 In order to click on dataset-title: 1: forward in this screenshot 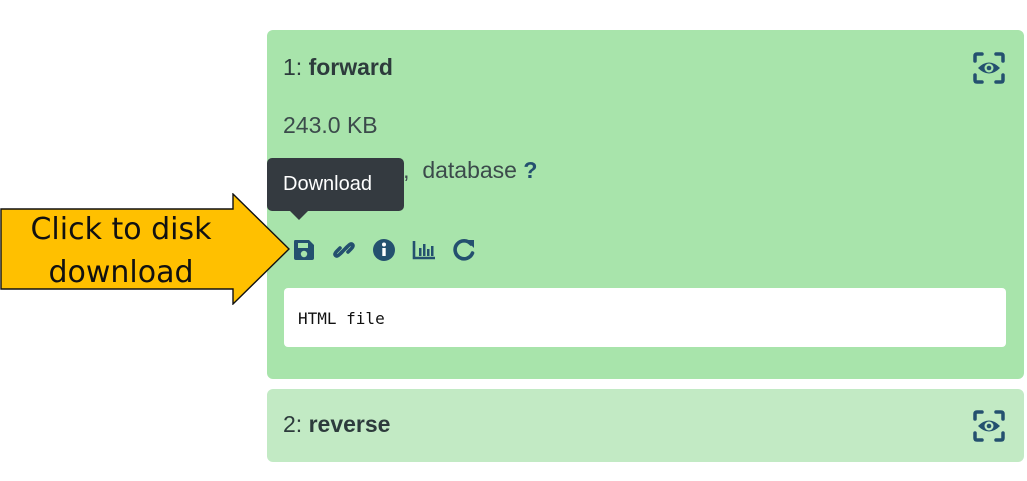, I will do `click(338, 67)`.